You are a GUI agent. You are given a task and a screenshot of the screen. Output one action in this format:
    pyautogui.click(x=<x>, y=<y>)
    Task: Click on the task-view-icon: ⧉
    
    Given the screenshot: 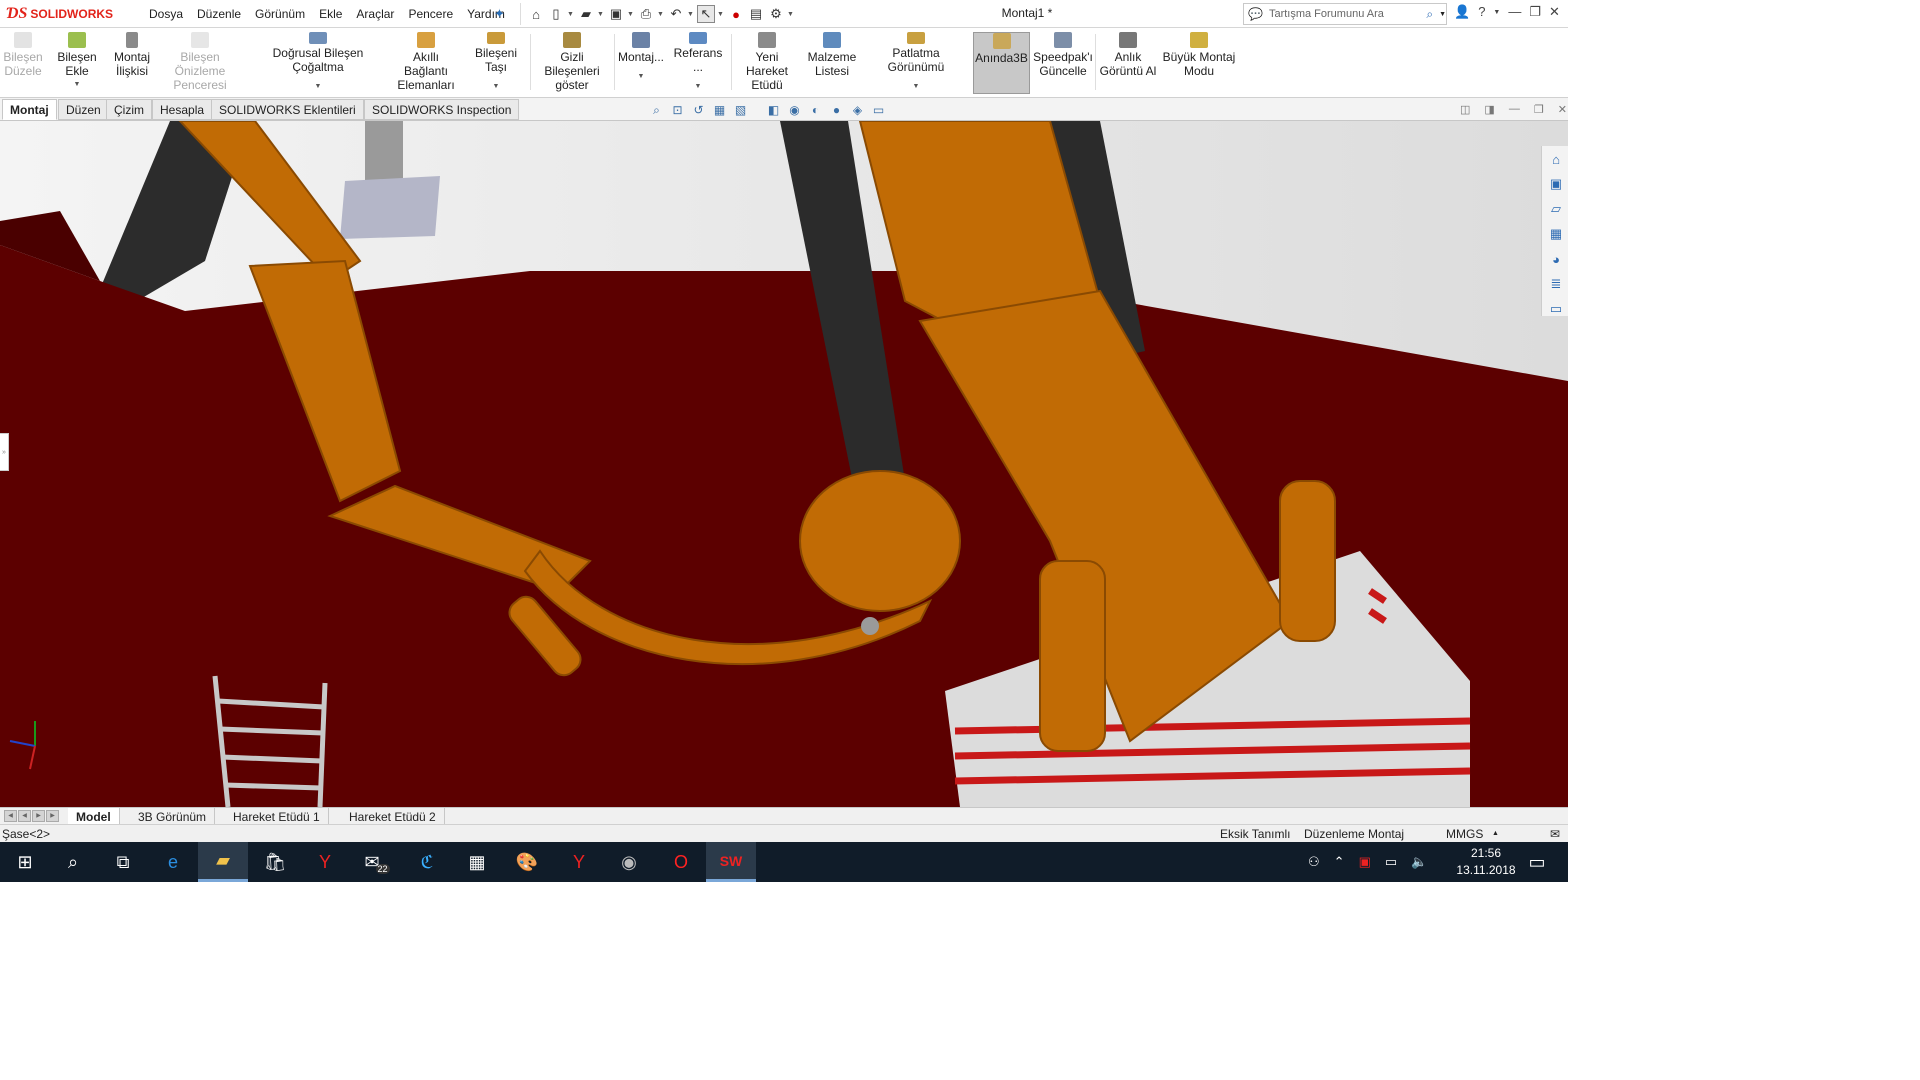 What is the action you would take?
    pyautogui.click(x=123, y=862)
    